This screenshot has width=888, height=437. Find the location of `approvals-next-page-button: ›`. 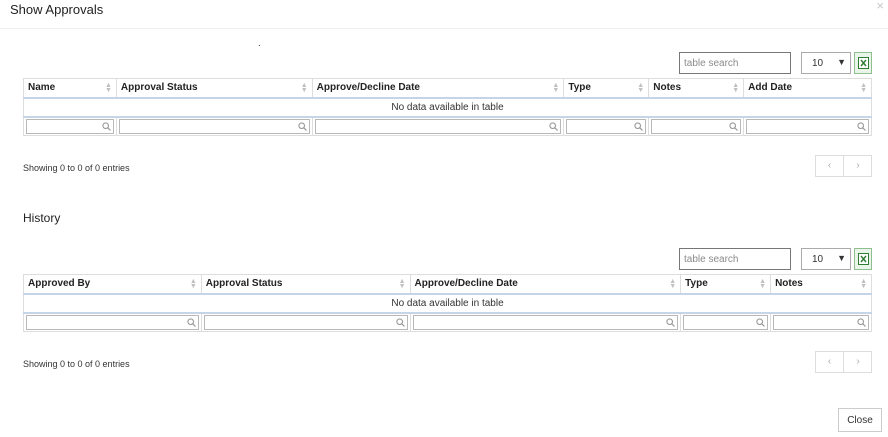

approvals-next-page-button: › is located at coordinates (858, 166).